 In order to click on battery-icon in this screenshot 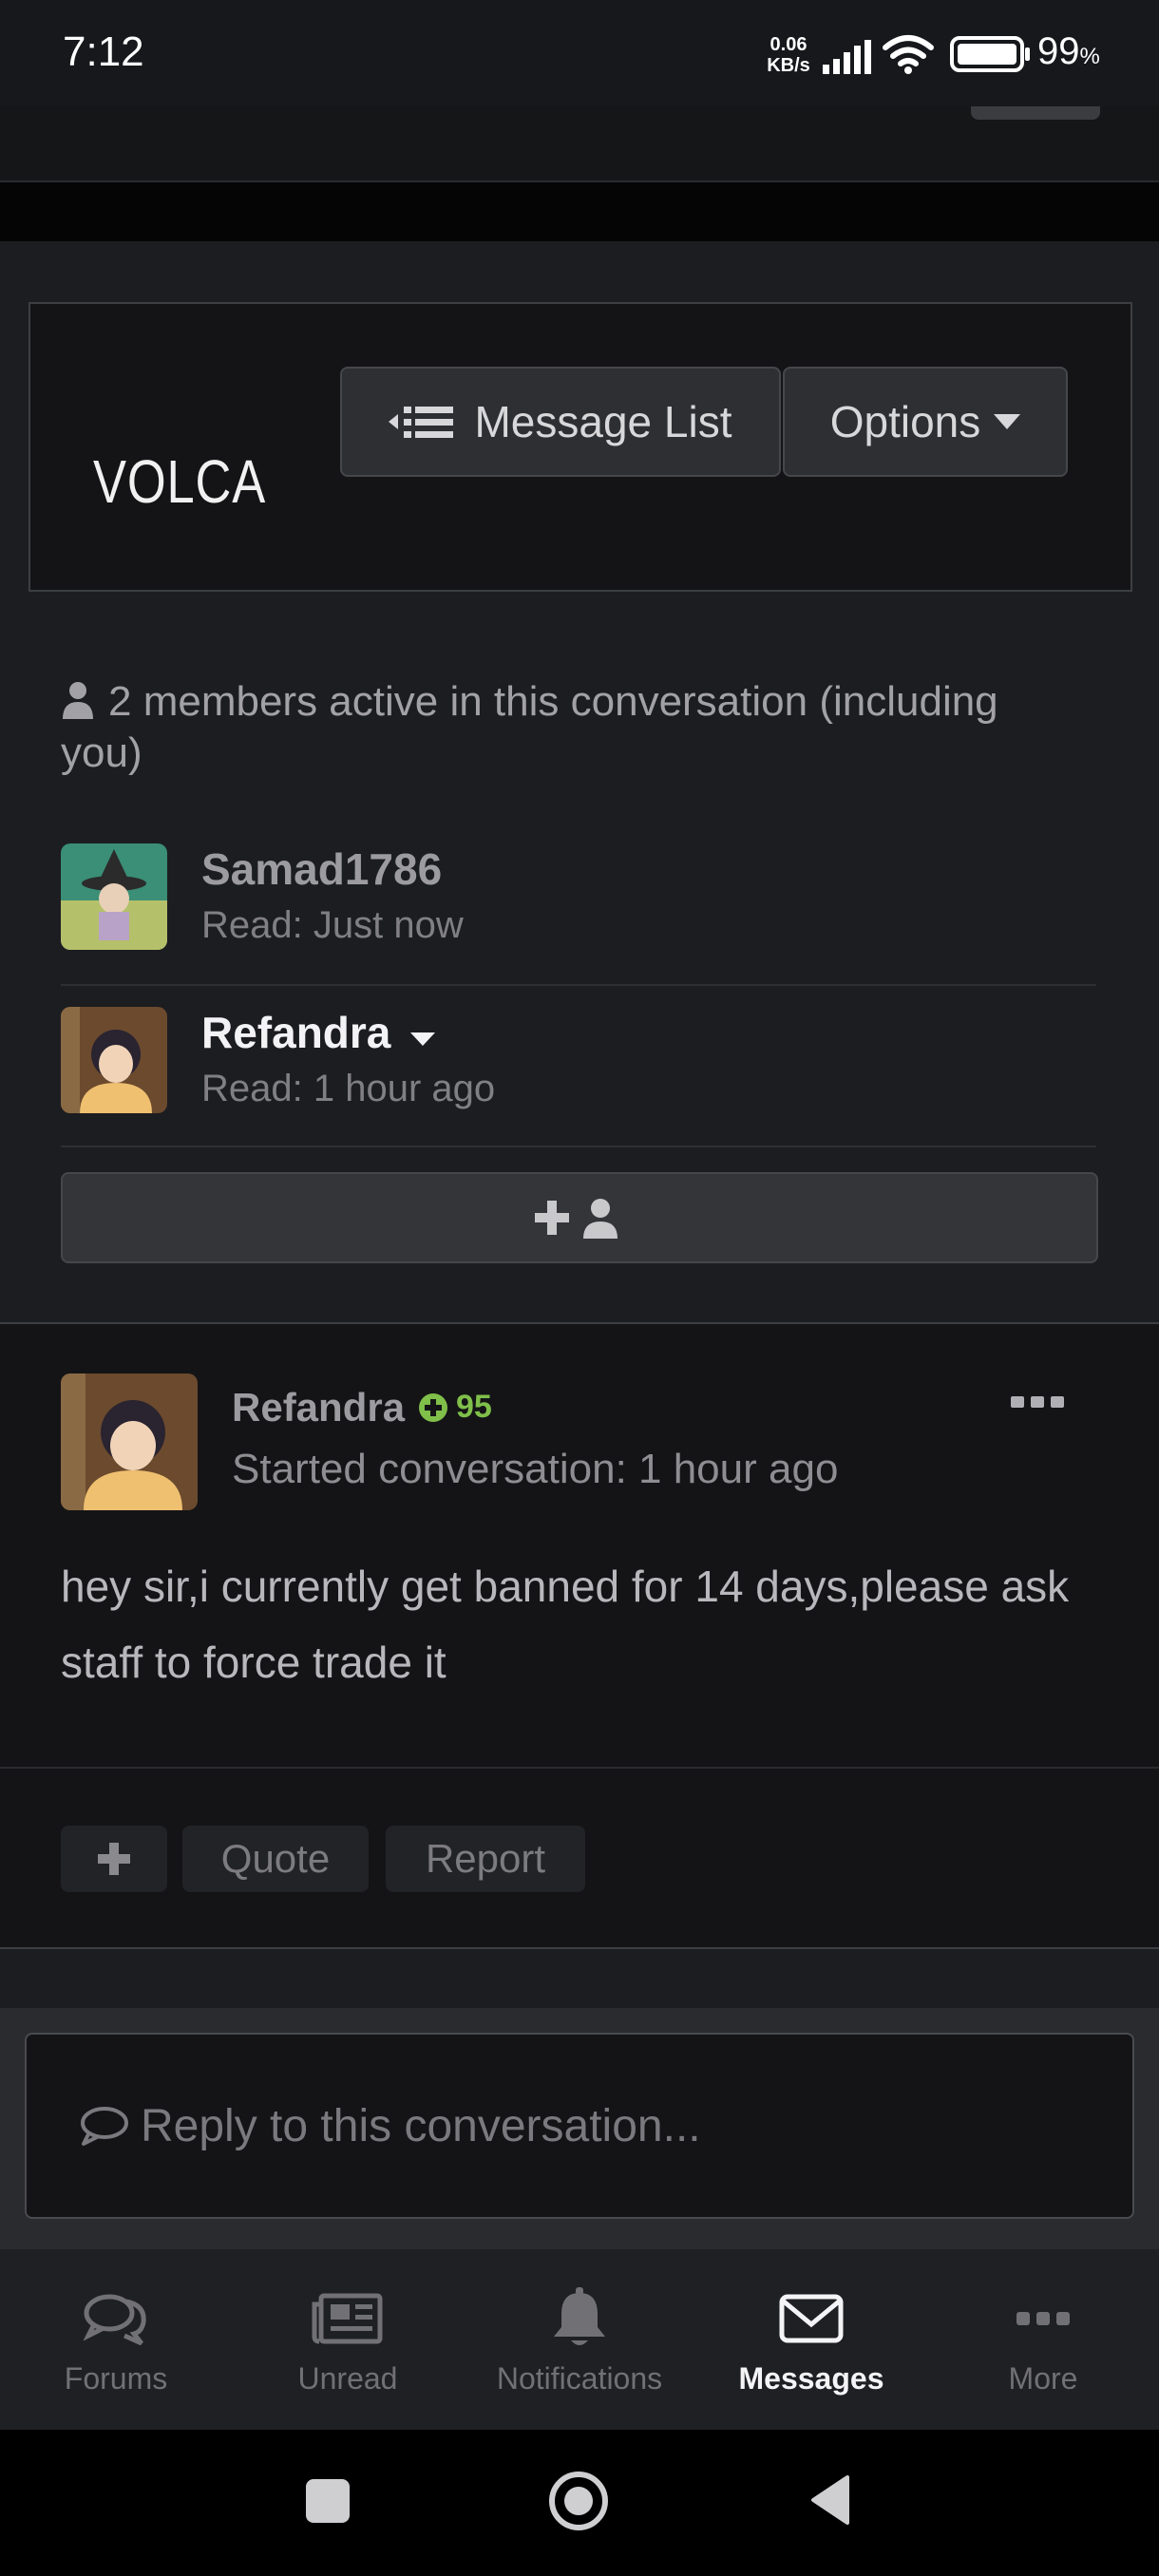, I will do `click(990, 54)`.